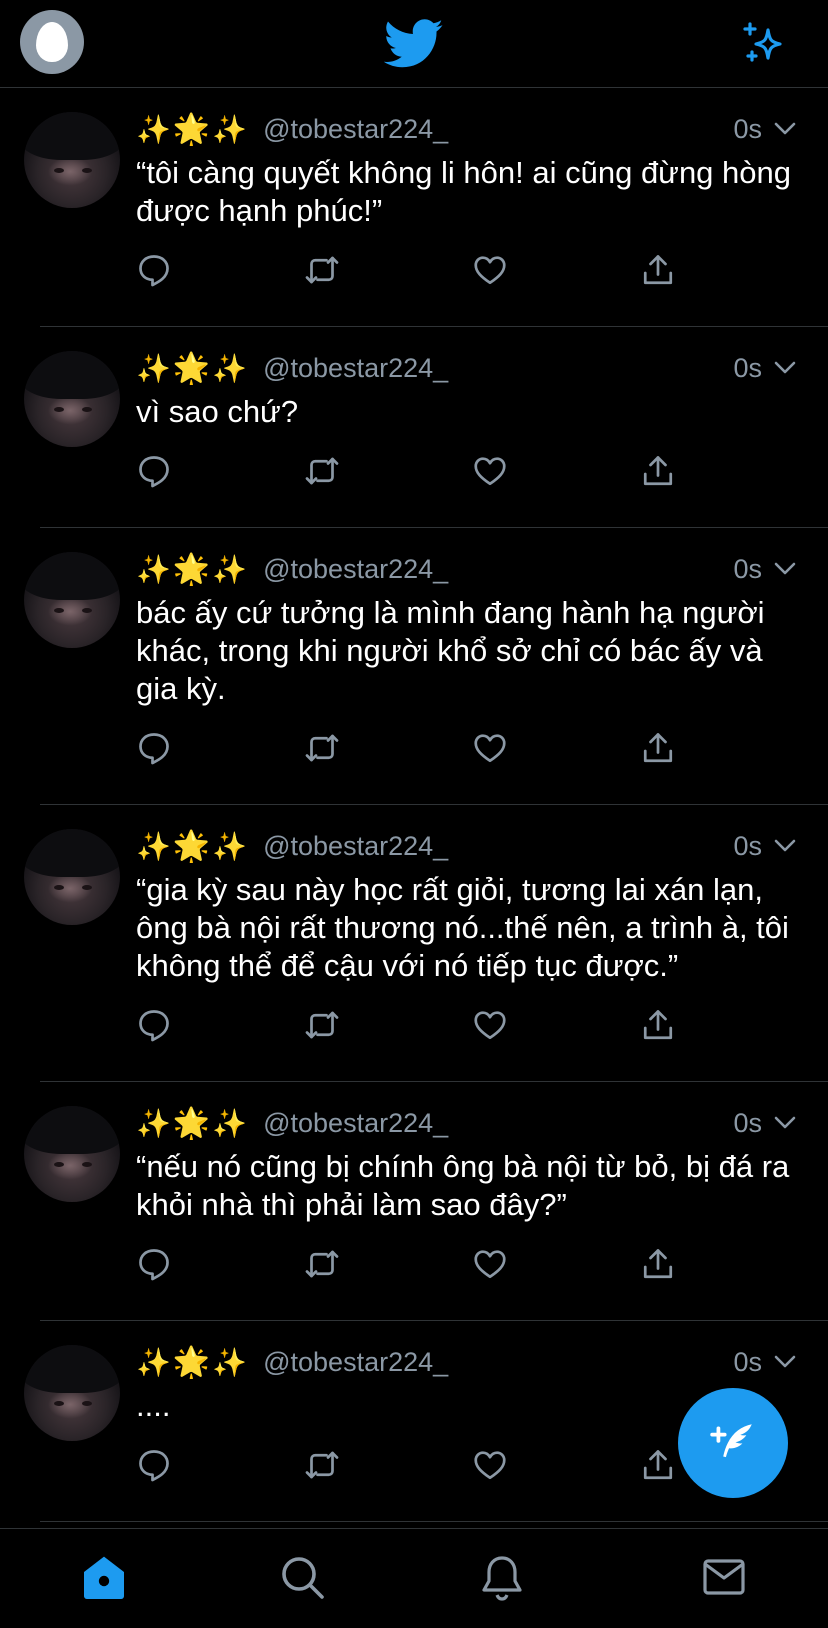  What do you see at coordinates (302, 1577) in the screenshot?
I see `search-icon` at bounding box center [302, 1577].